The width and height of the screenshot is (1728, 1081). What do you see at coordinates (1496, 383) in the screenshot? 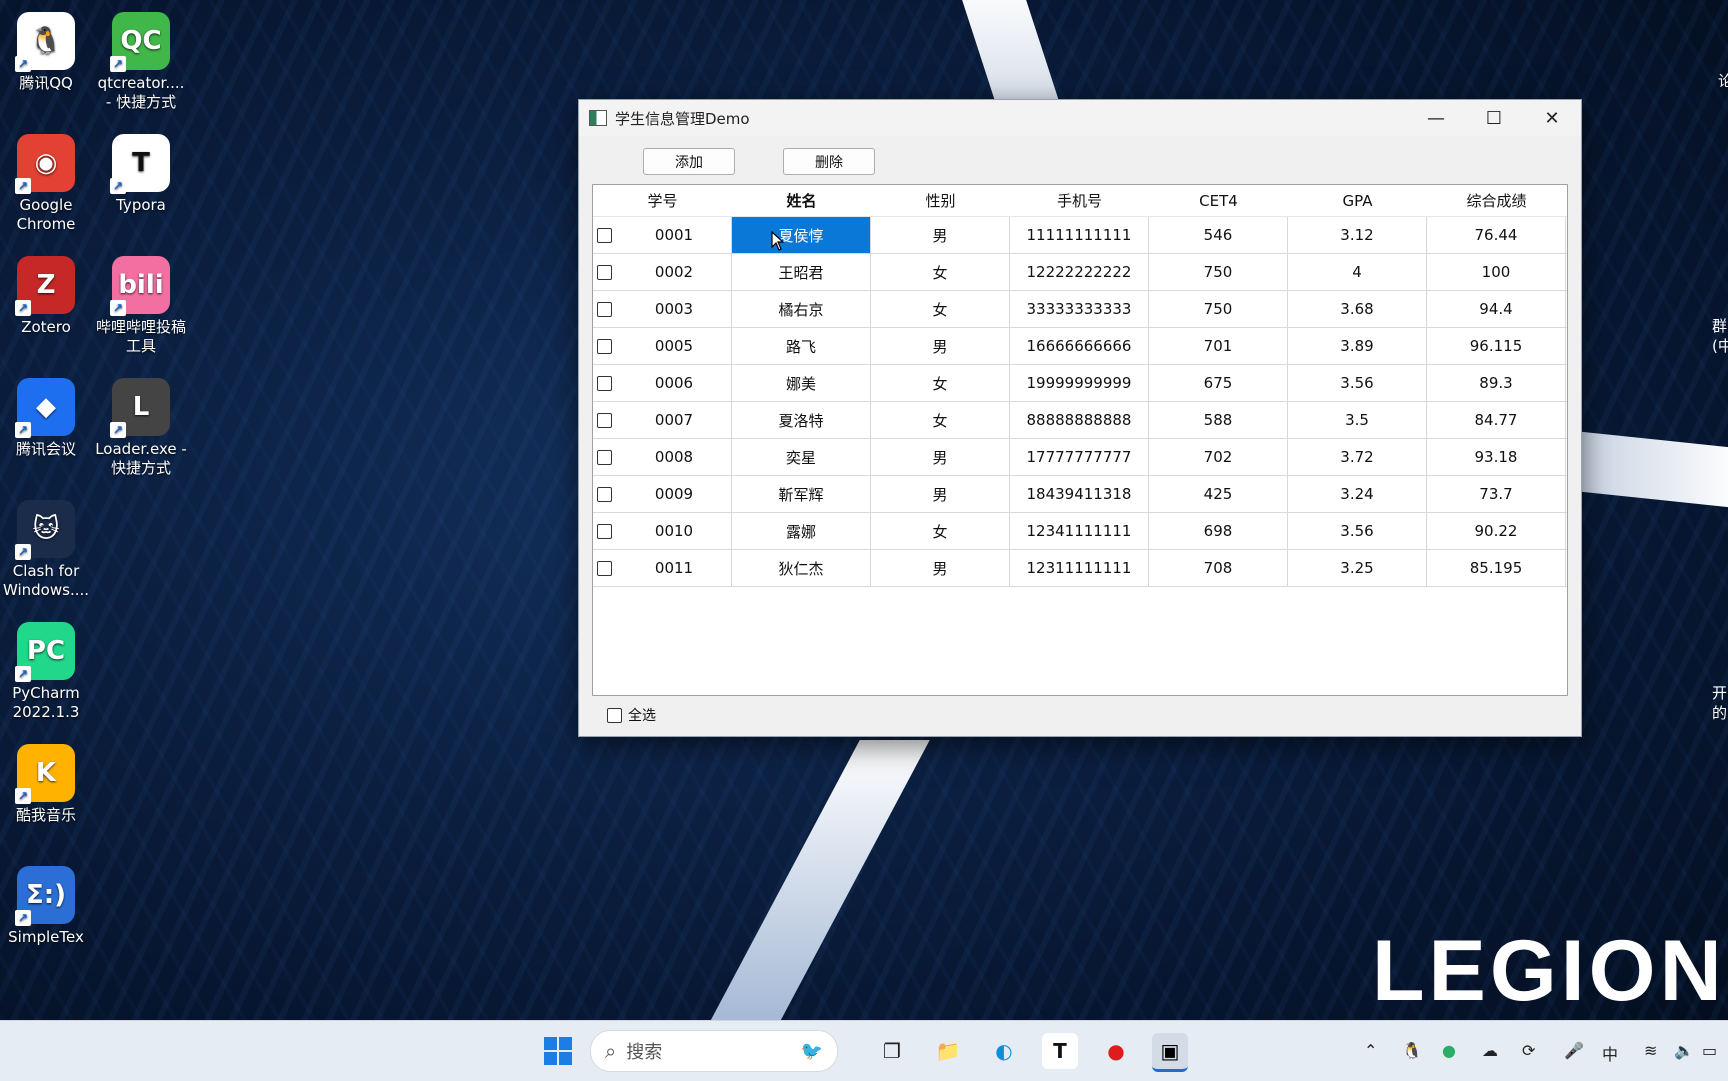
I see `table-cell: 89.3` at bounding box center [1496, 383].